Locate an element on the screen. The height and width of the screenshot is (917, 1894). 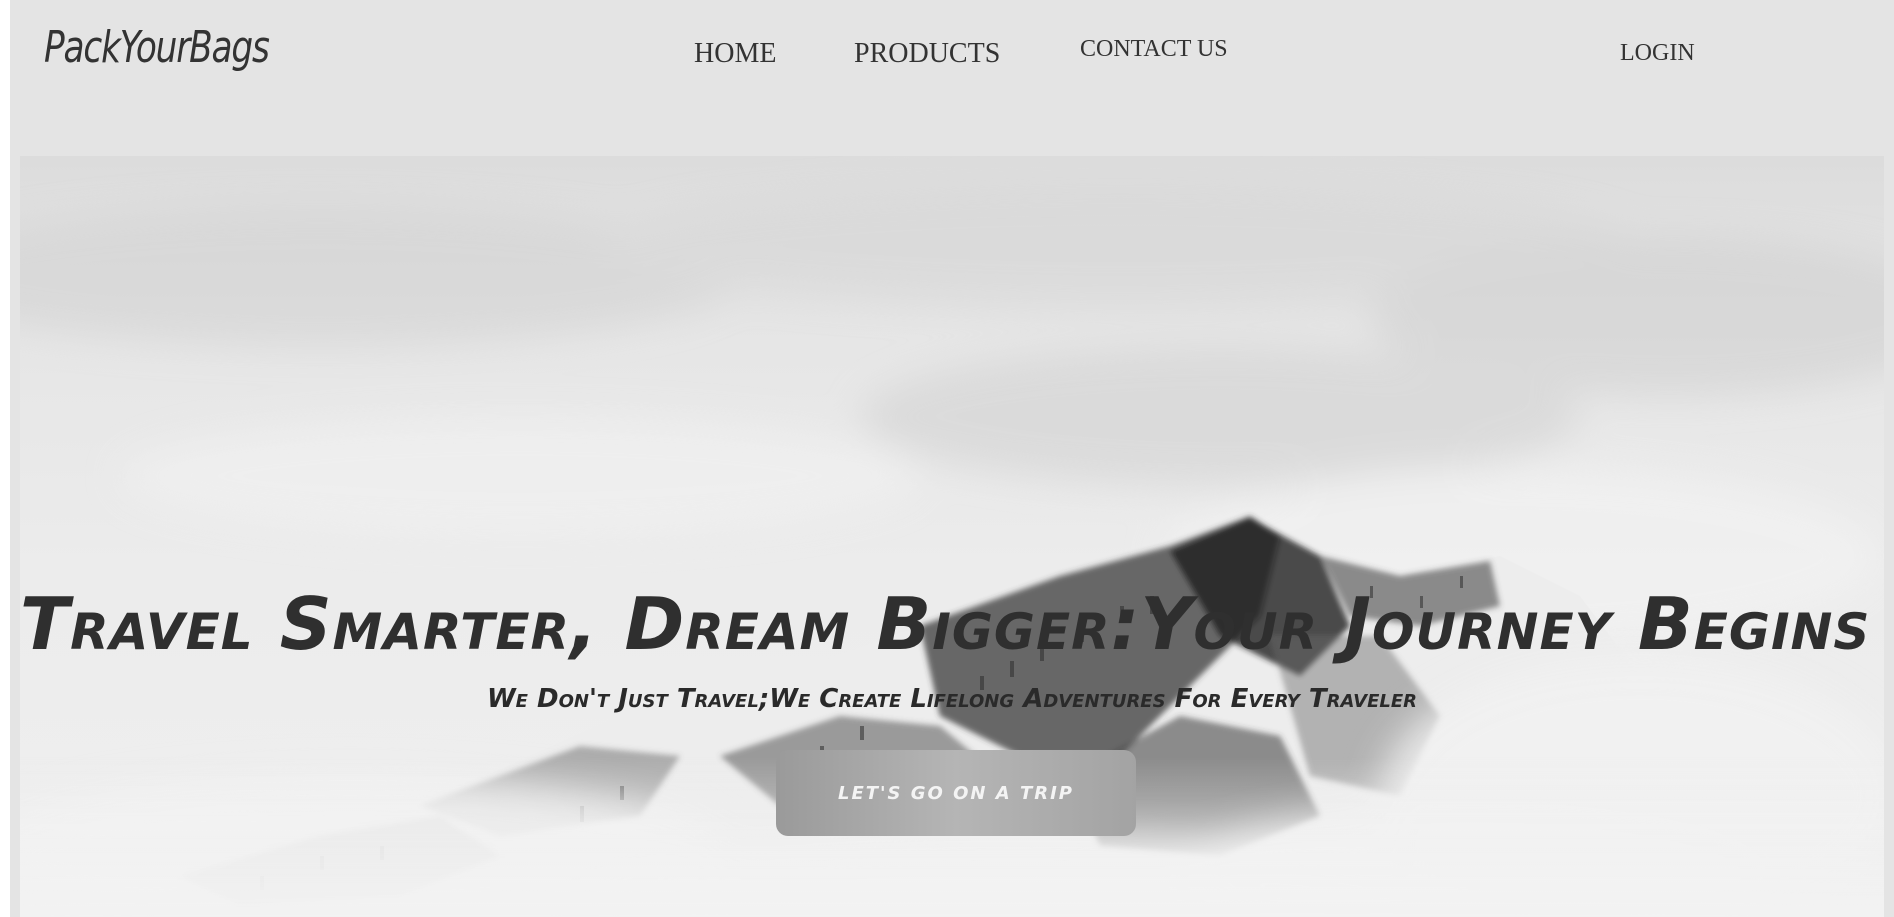
nav-products-link: PRODUCTS is located at coordinates (927, 54).